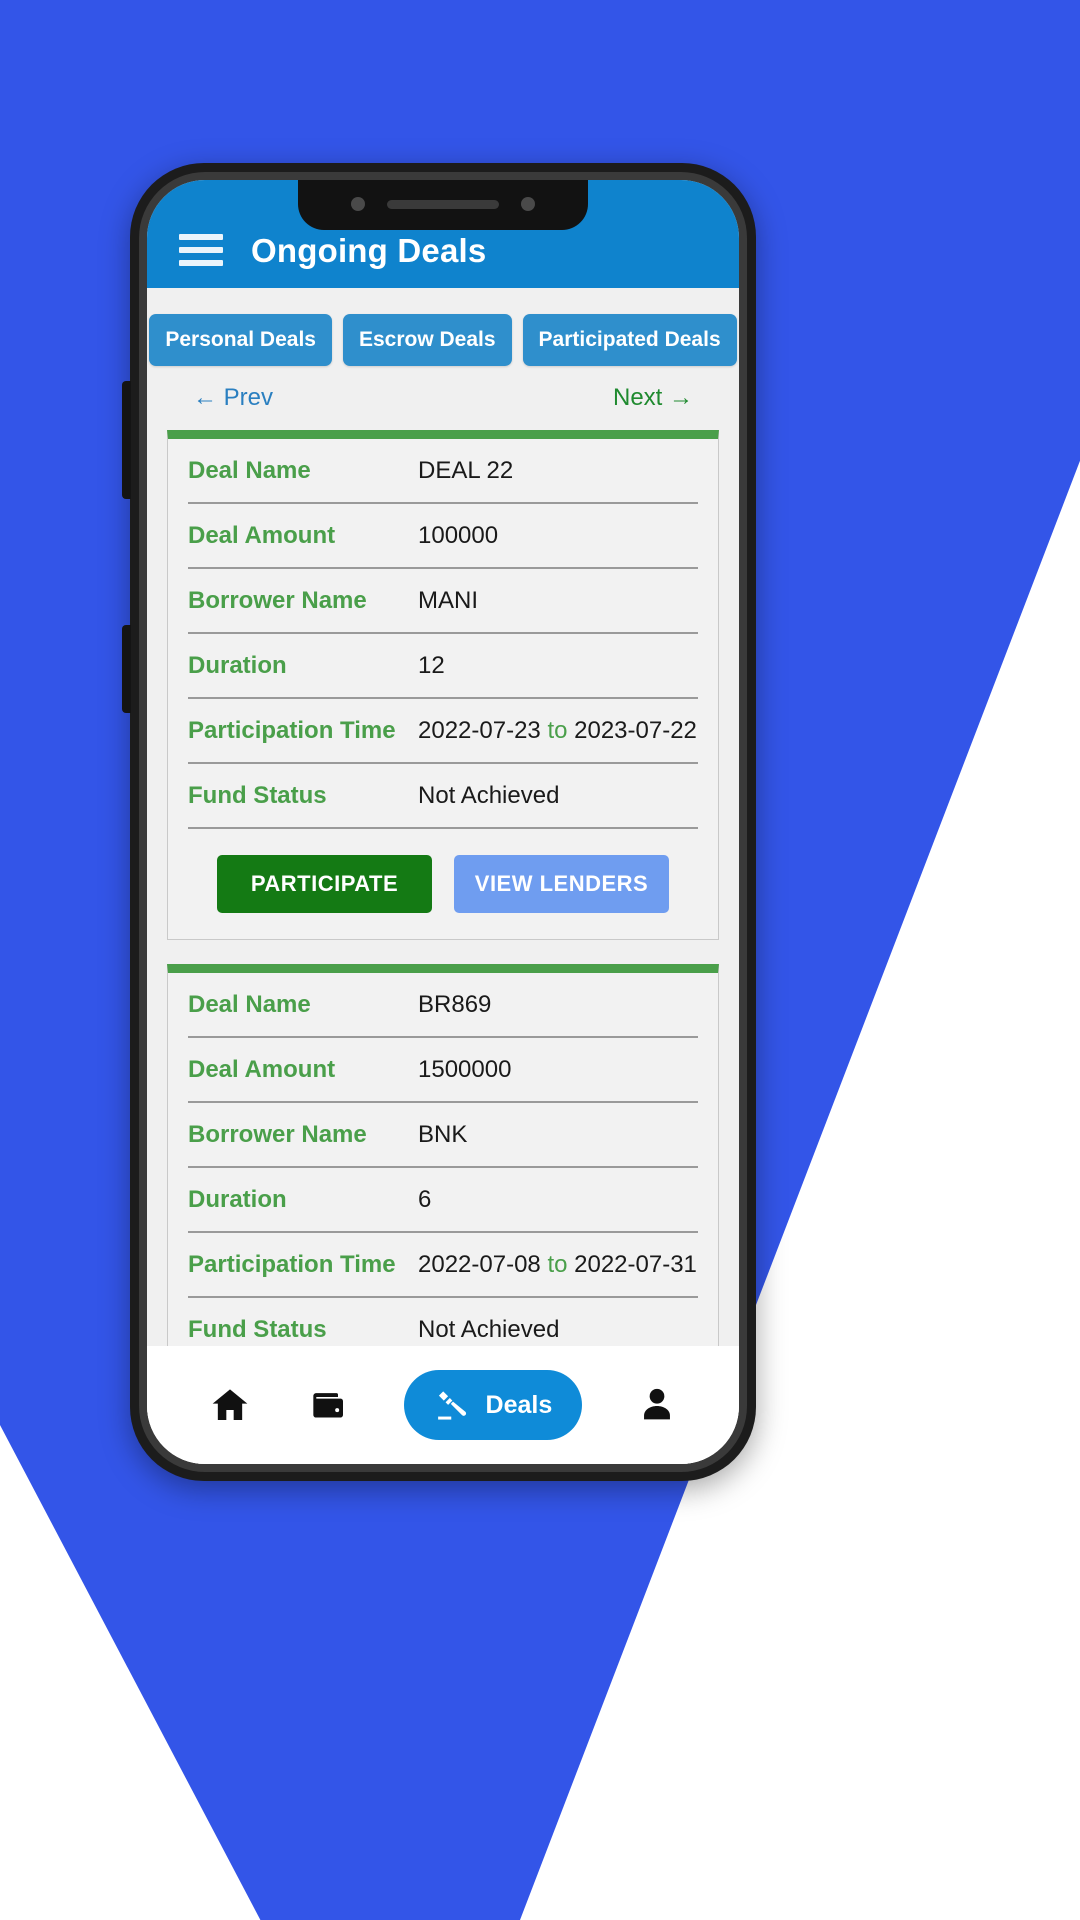 Image resolution: width=1080 pixels, height=1920 pixels. Describe the element at coordinates (443, 389) in the screenshot. I see `pagination-controls: ← Prev Next →` at that location.